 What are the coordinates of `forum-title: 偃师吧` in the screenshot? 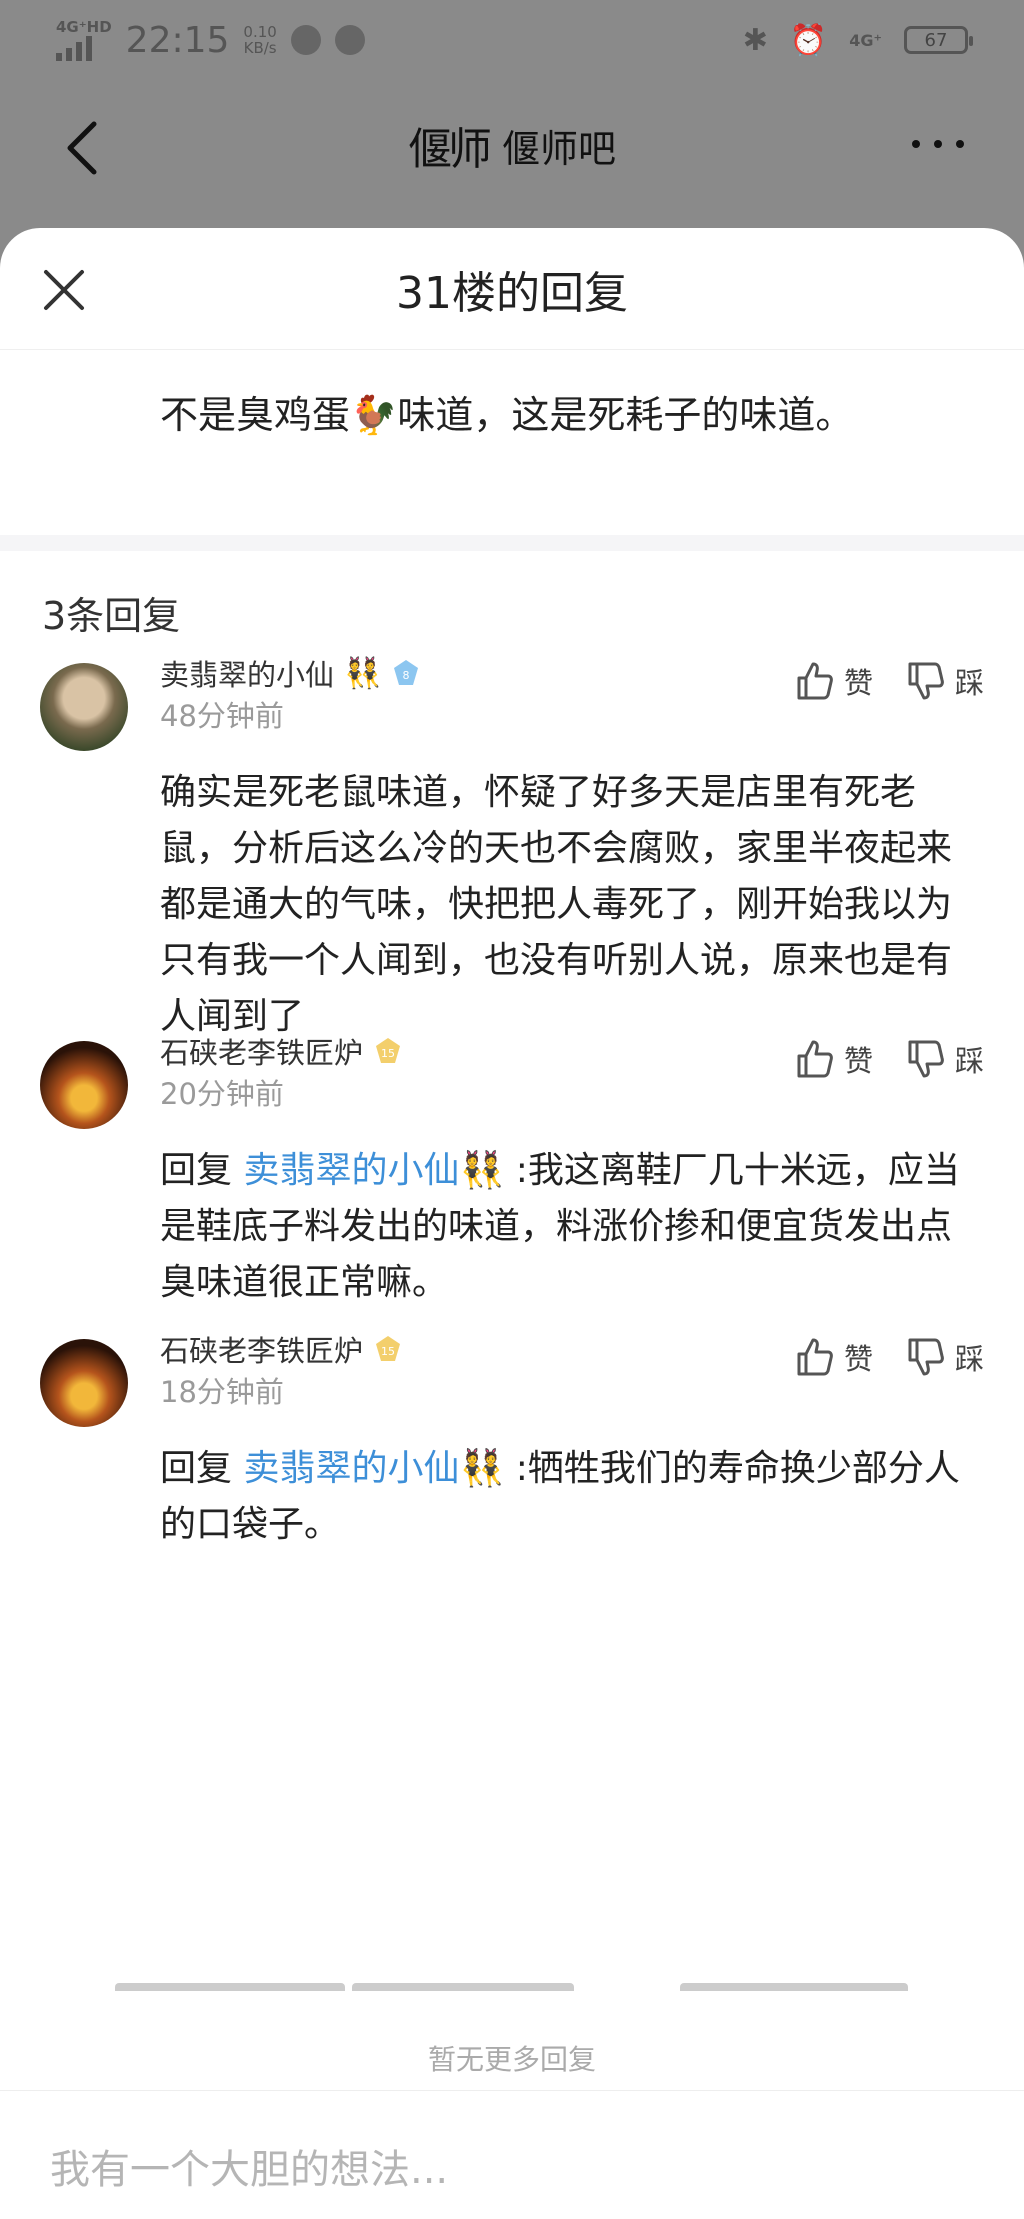 It's located at (558, 148).